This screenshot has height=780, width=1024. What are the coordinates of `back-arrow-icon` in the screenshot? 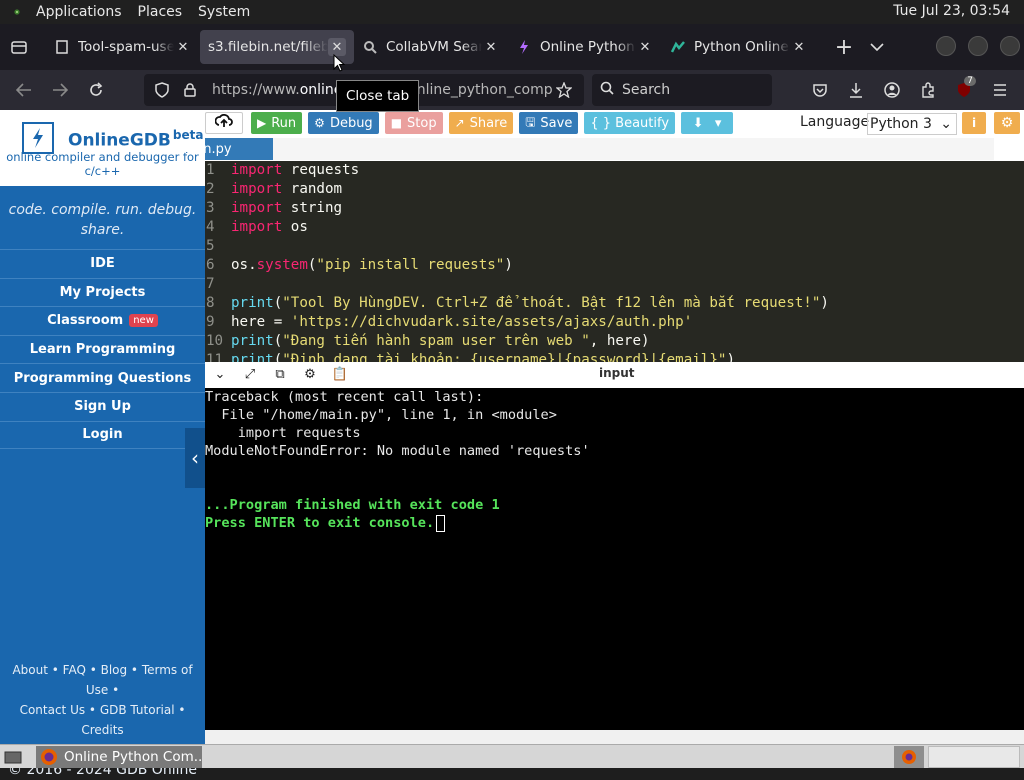 It's located at (24, 90).